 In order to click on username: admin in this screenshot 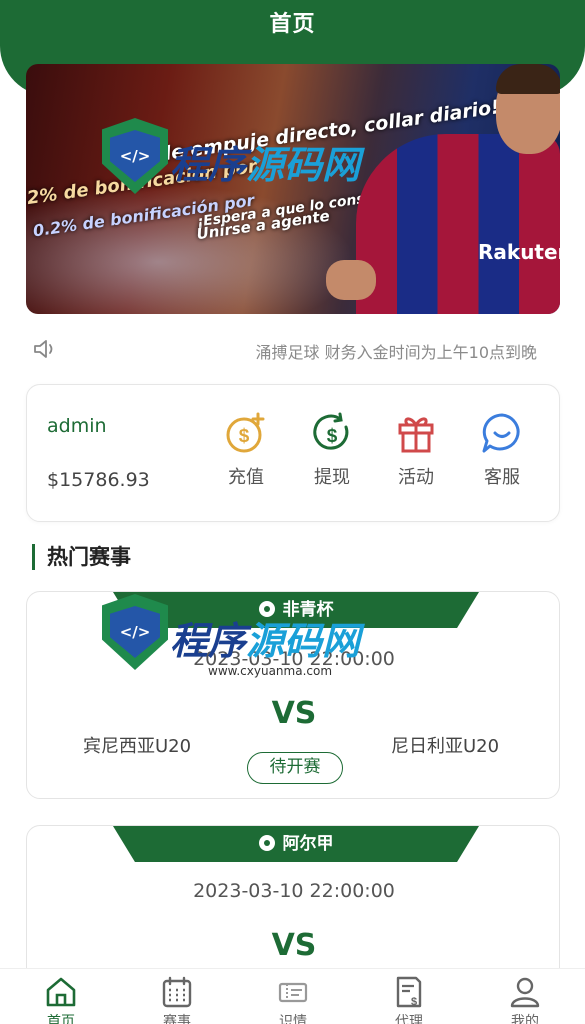, I will do `click(77, 426)`.